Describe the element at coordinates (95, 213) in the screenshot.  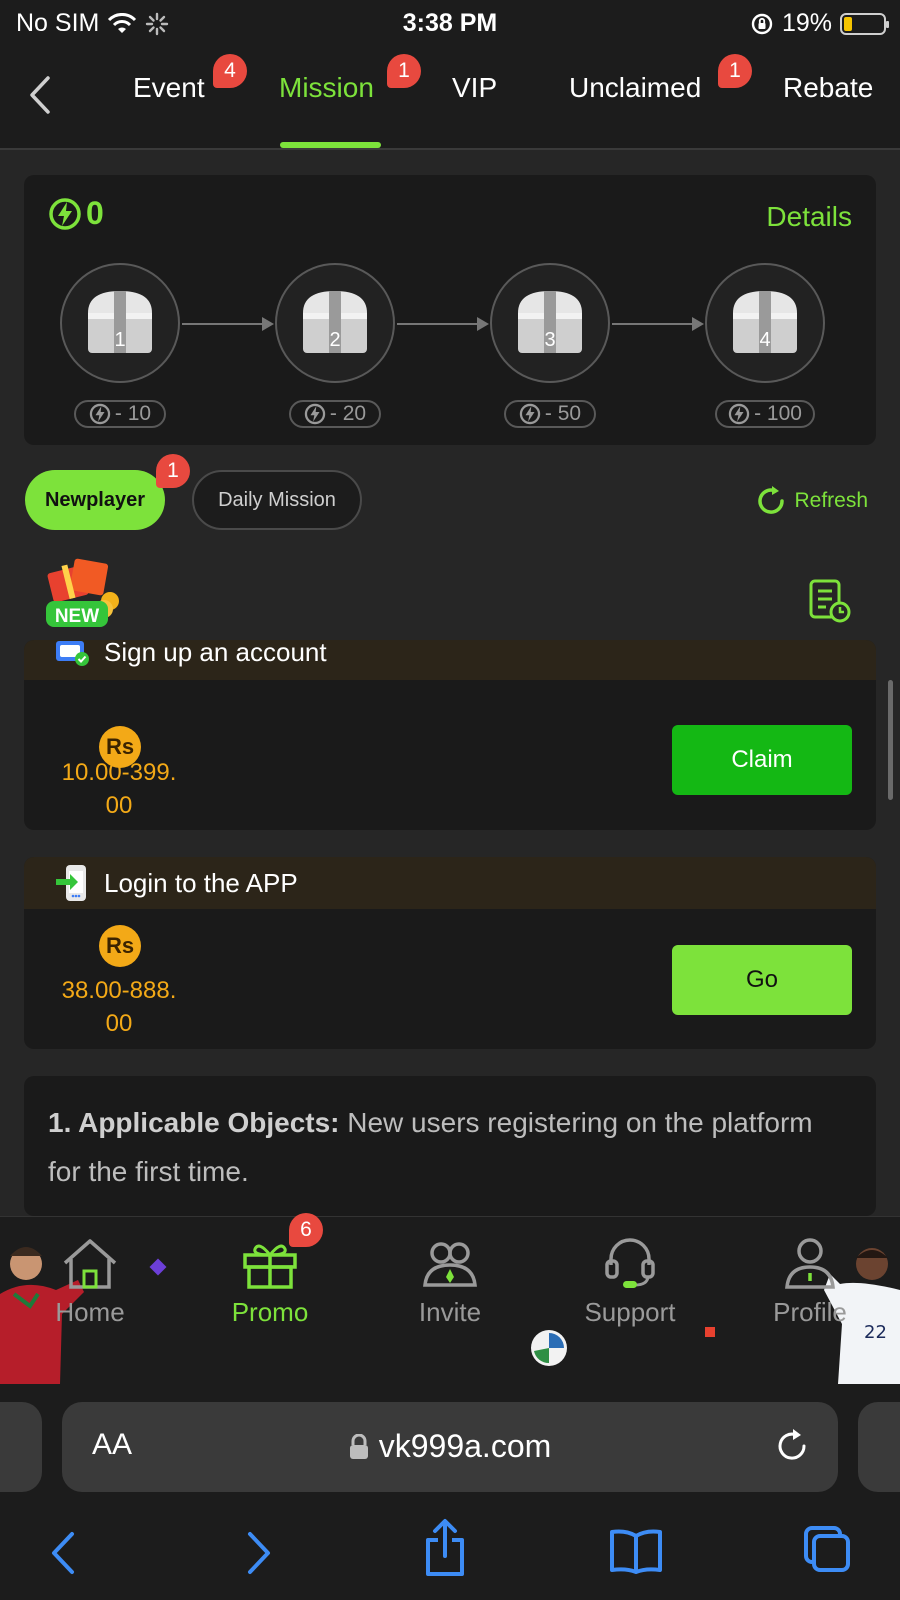
I see `energy-value: 0` at that location.